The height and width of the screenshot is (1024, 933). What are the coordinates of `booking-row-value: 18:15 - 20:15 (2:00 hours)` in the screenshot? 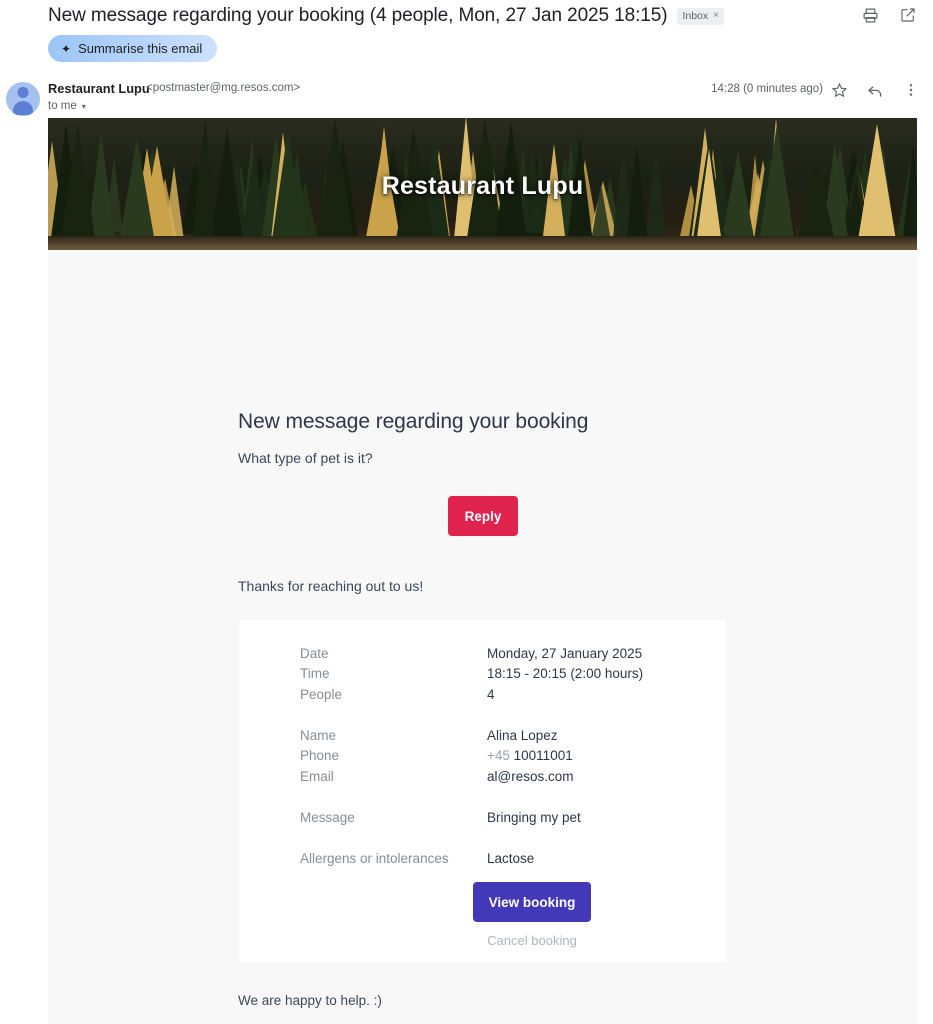 It's located at (565, 673).